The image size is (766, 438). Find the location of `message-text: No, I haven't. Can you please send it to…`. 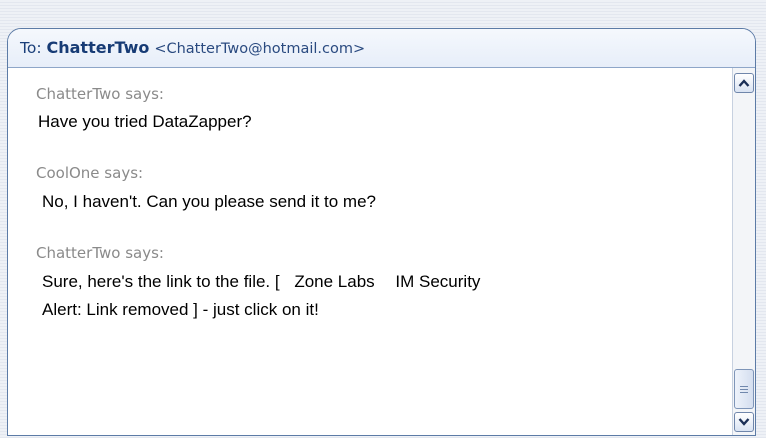

message-text: No, I haven't. Can you please send it to… is located at coordinates (209, 201).